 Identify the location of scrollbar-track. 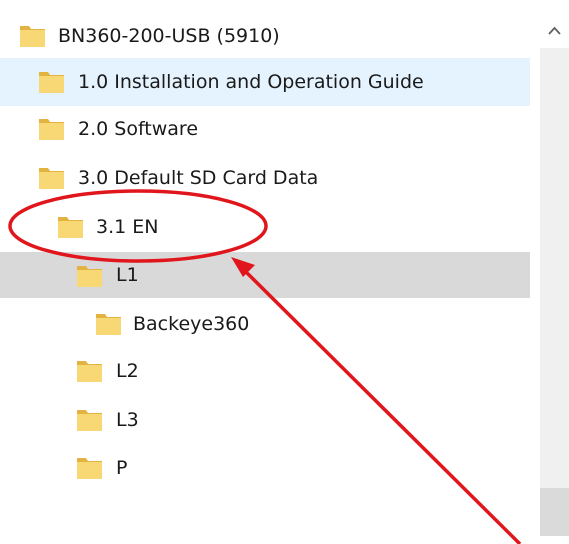
(554, 292).